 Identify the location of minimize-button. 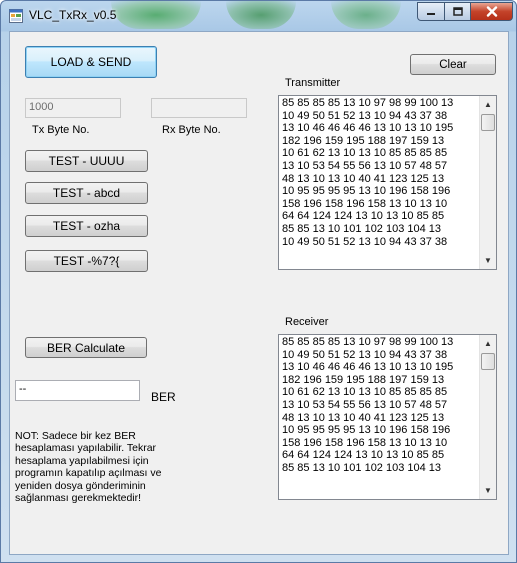
(431, 11).